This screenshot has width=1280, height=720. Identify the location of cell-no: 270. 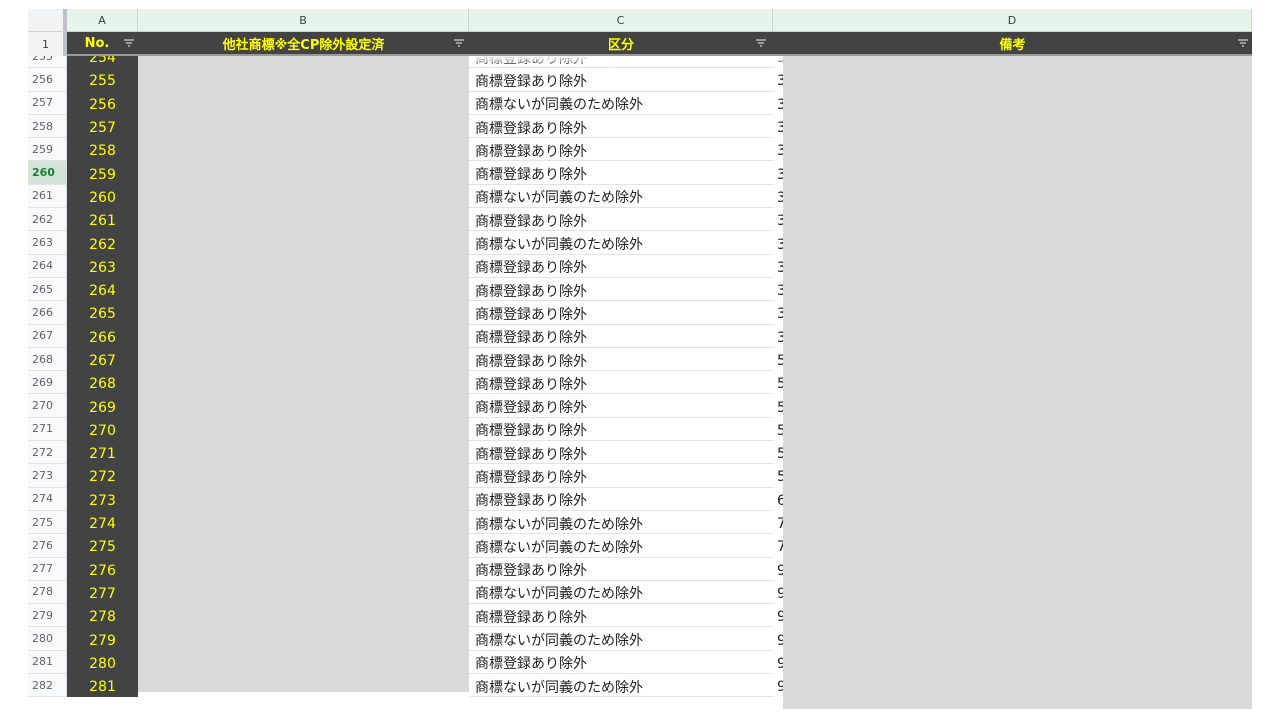
(102, 429).